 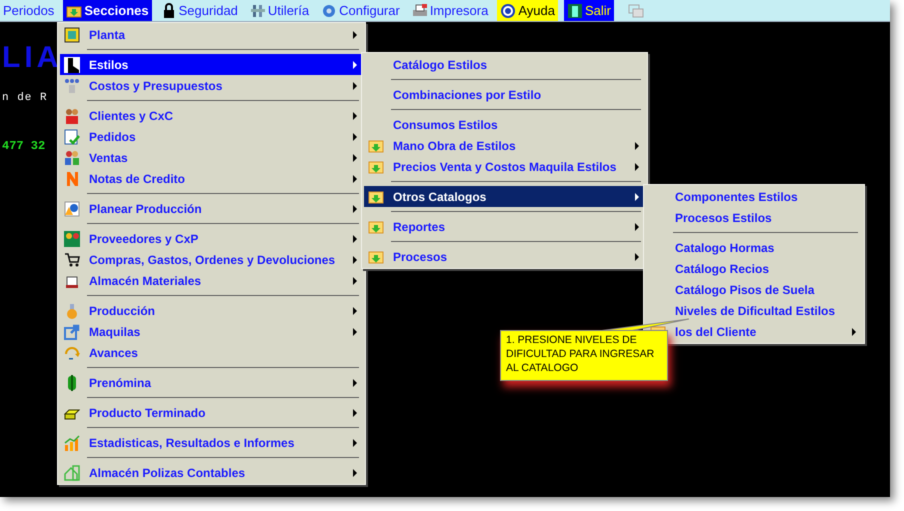 What do you see at coordinates (210, 310) in the screenshot?
I see `menu-item: Producción` at bounding box center [210, 310].